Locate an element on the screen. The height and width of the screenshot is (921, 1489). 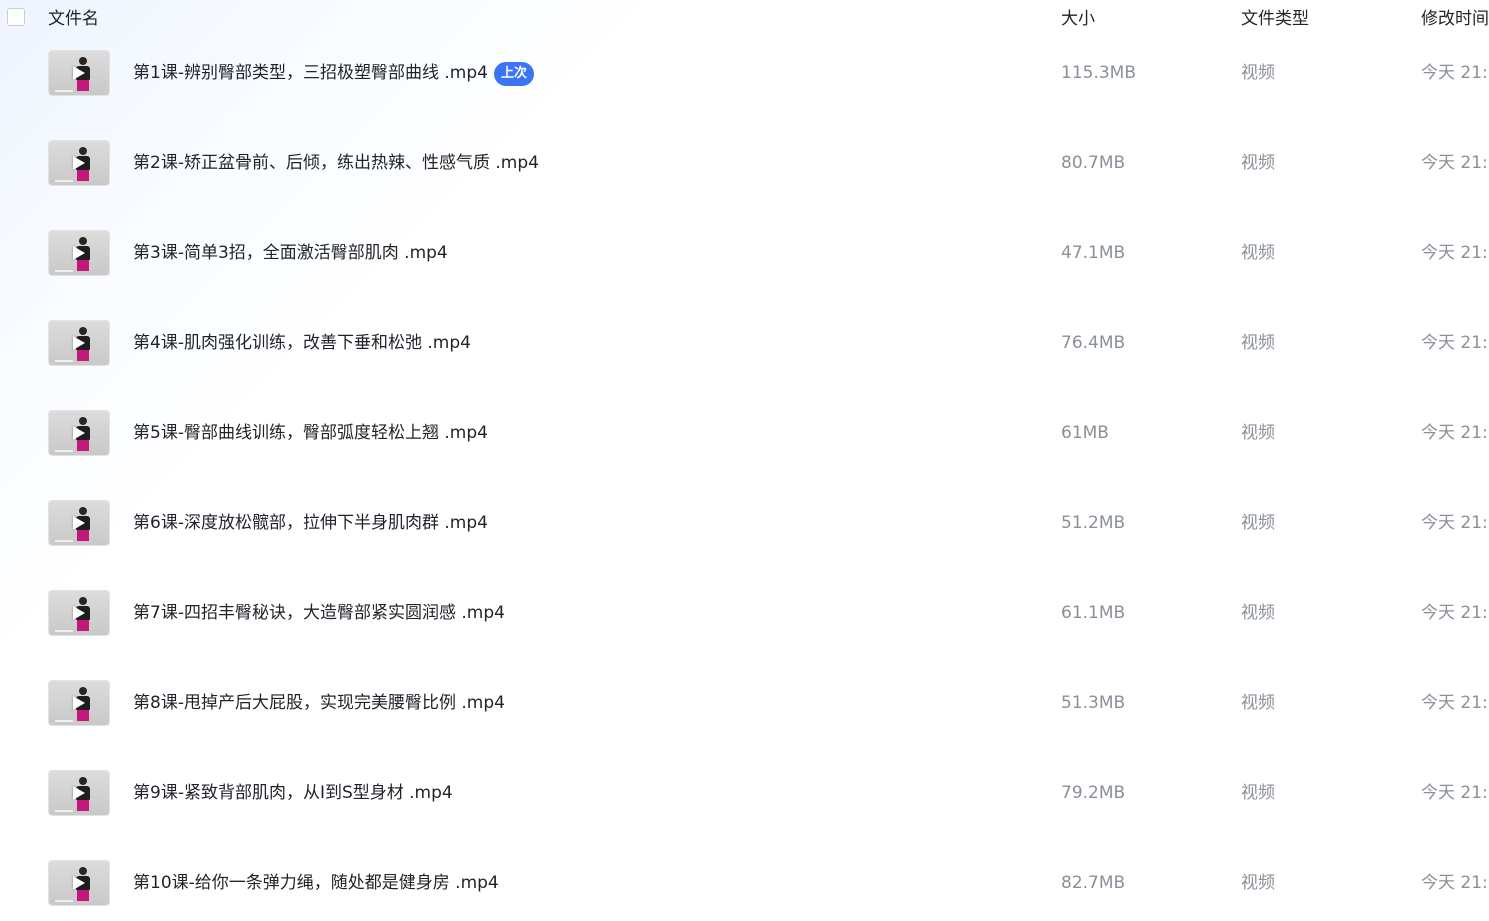
column-header-size: 大小 is located at coordinates (1078, 19).